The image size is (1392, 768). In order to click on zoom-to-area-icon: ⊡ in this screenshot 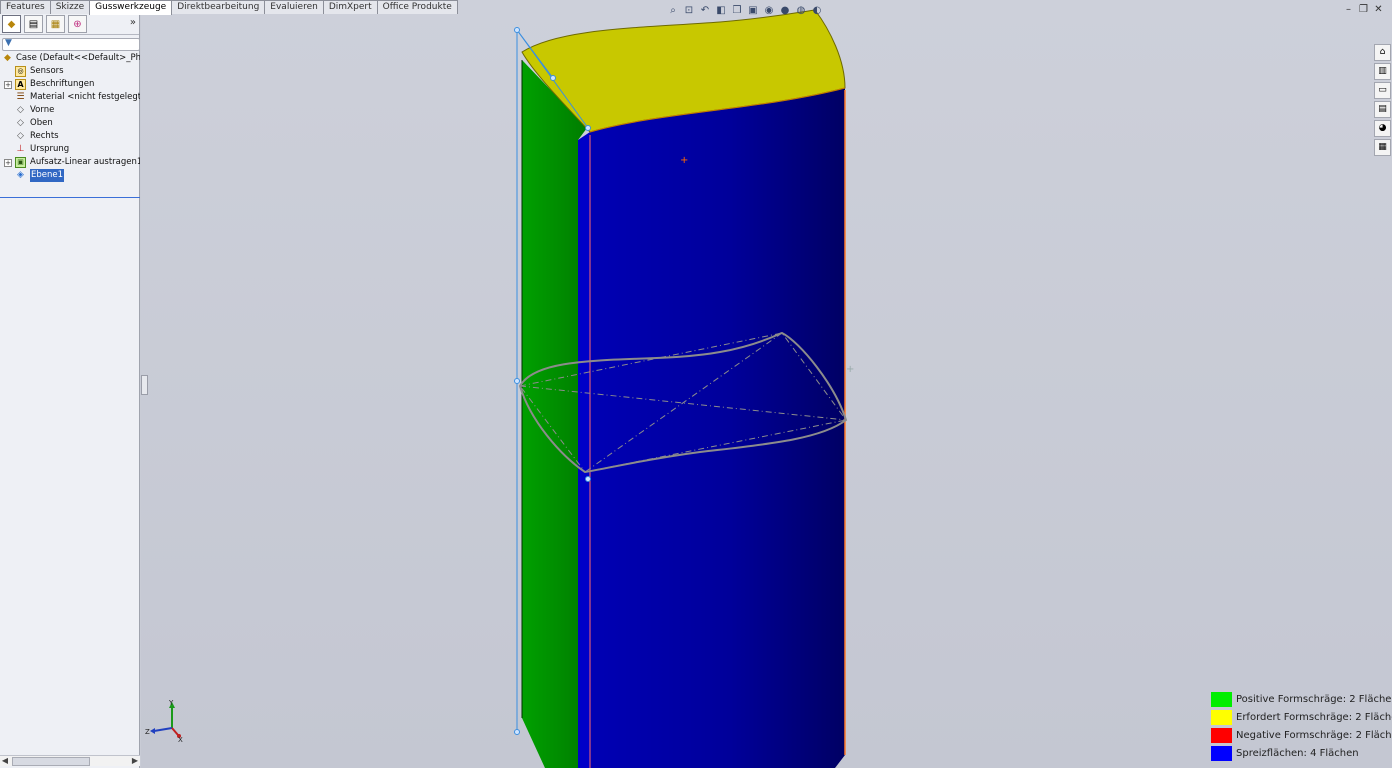, I will do `click(689, 11)`.